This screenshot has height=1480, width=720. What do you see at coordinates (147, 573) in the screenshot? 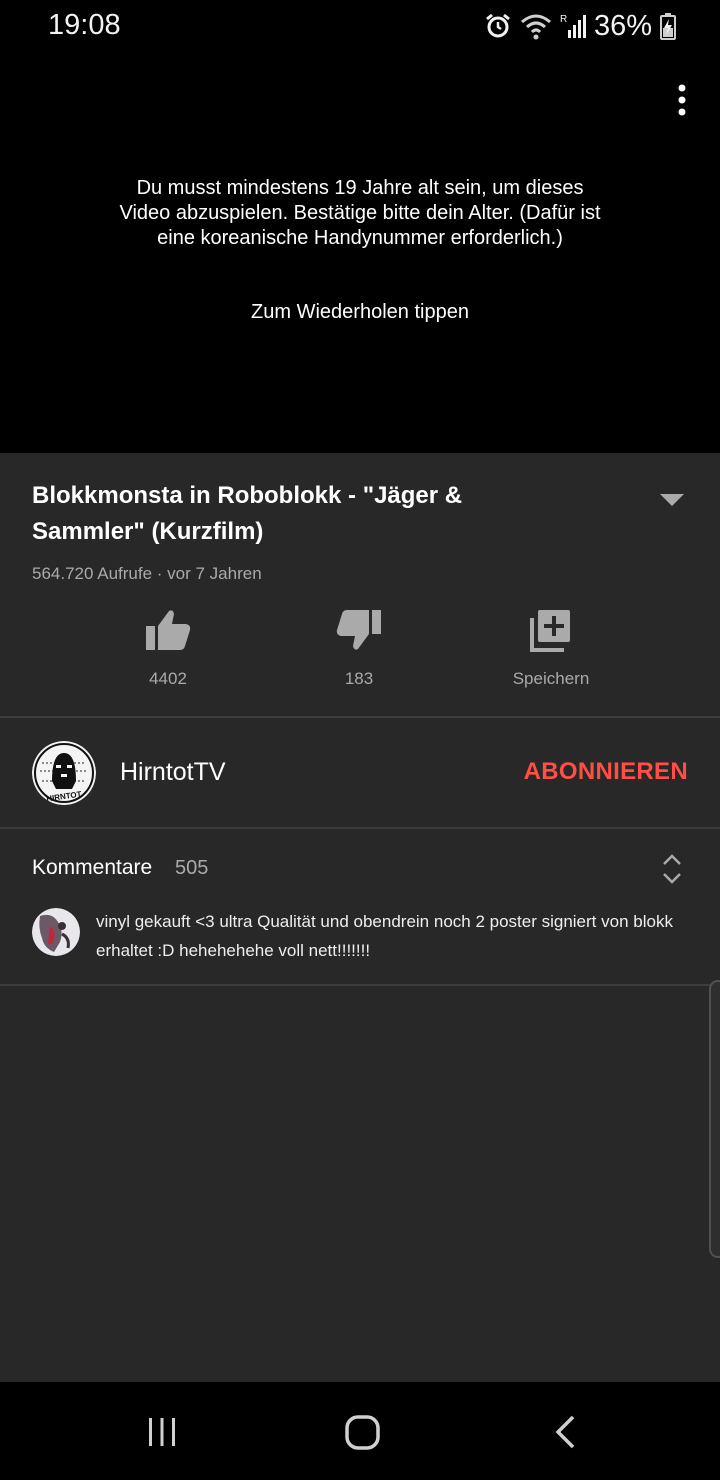
I see `video-meta: 564.720 Aufrufe · vor 7 Jahren` at bounding box center [147, 573].